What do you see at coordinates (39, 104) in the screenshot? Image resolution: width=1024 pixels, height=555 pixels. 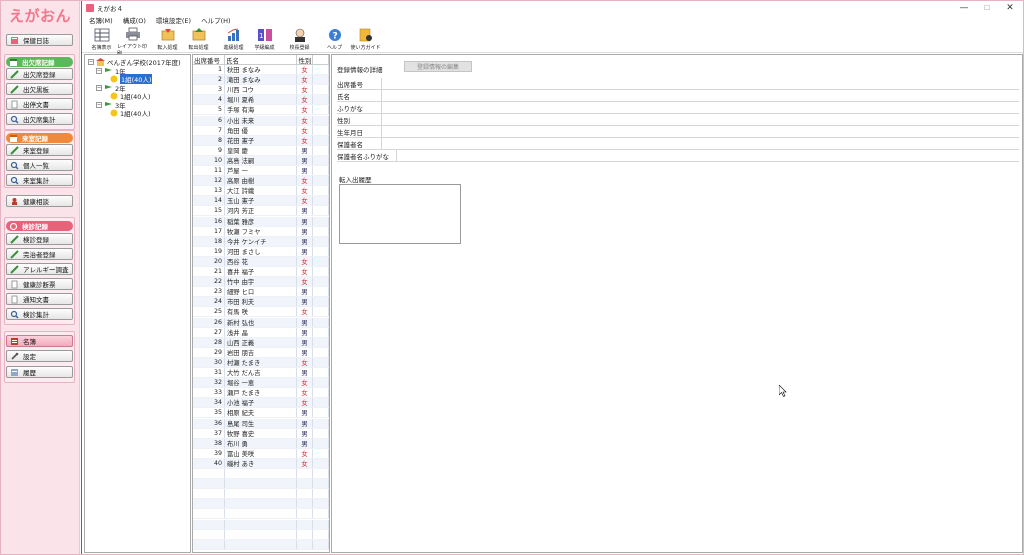 I see `shutei-bunsho-button: 出停文書` at bounding box center [39, 104].